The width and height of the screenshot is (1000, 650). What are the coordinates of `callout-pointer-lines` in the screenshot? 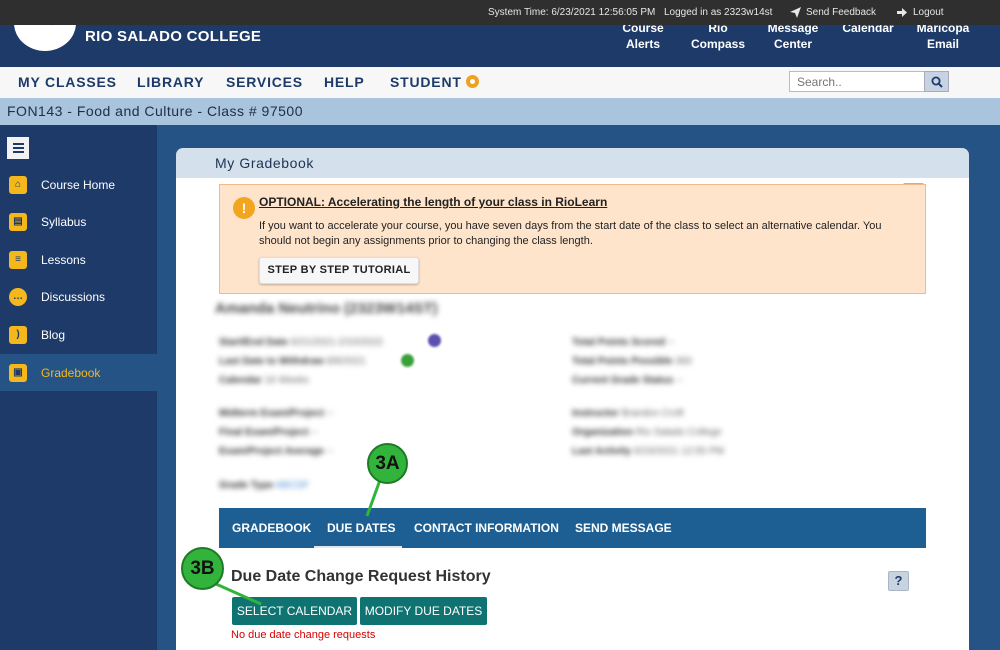 It's located at (298, 542).